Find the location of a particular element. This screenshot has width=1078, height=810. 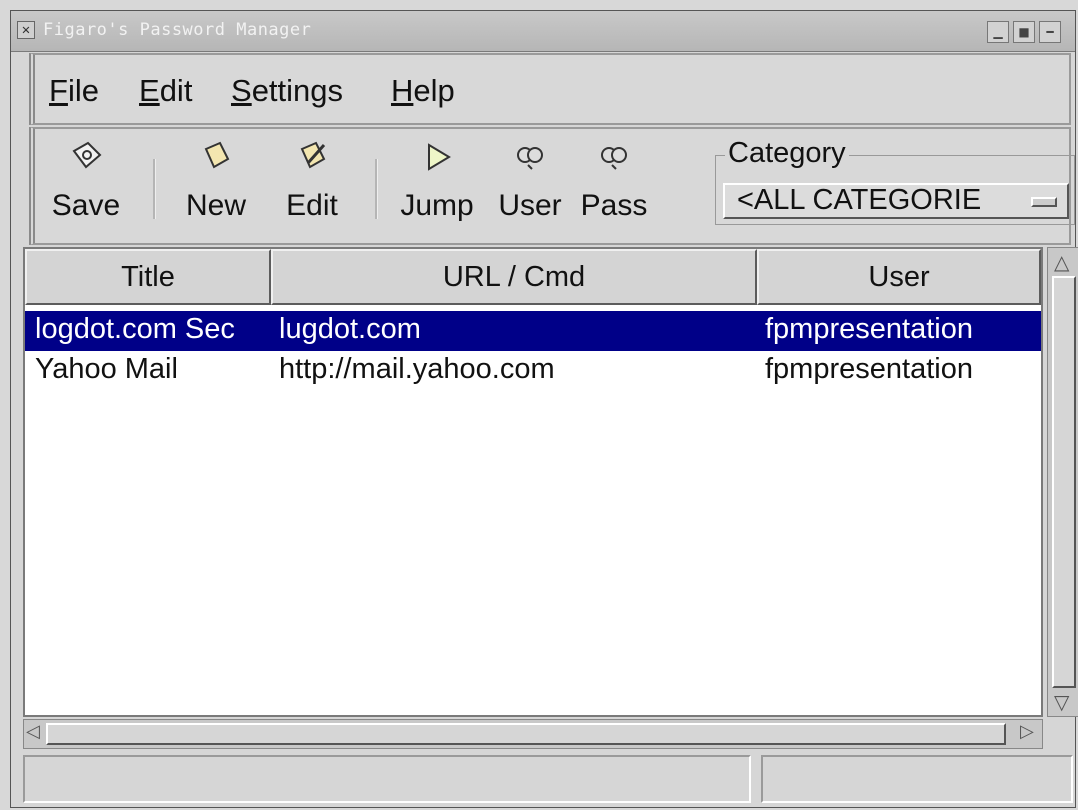

copy-password-icon is located at coordinates (614, 162).